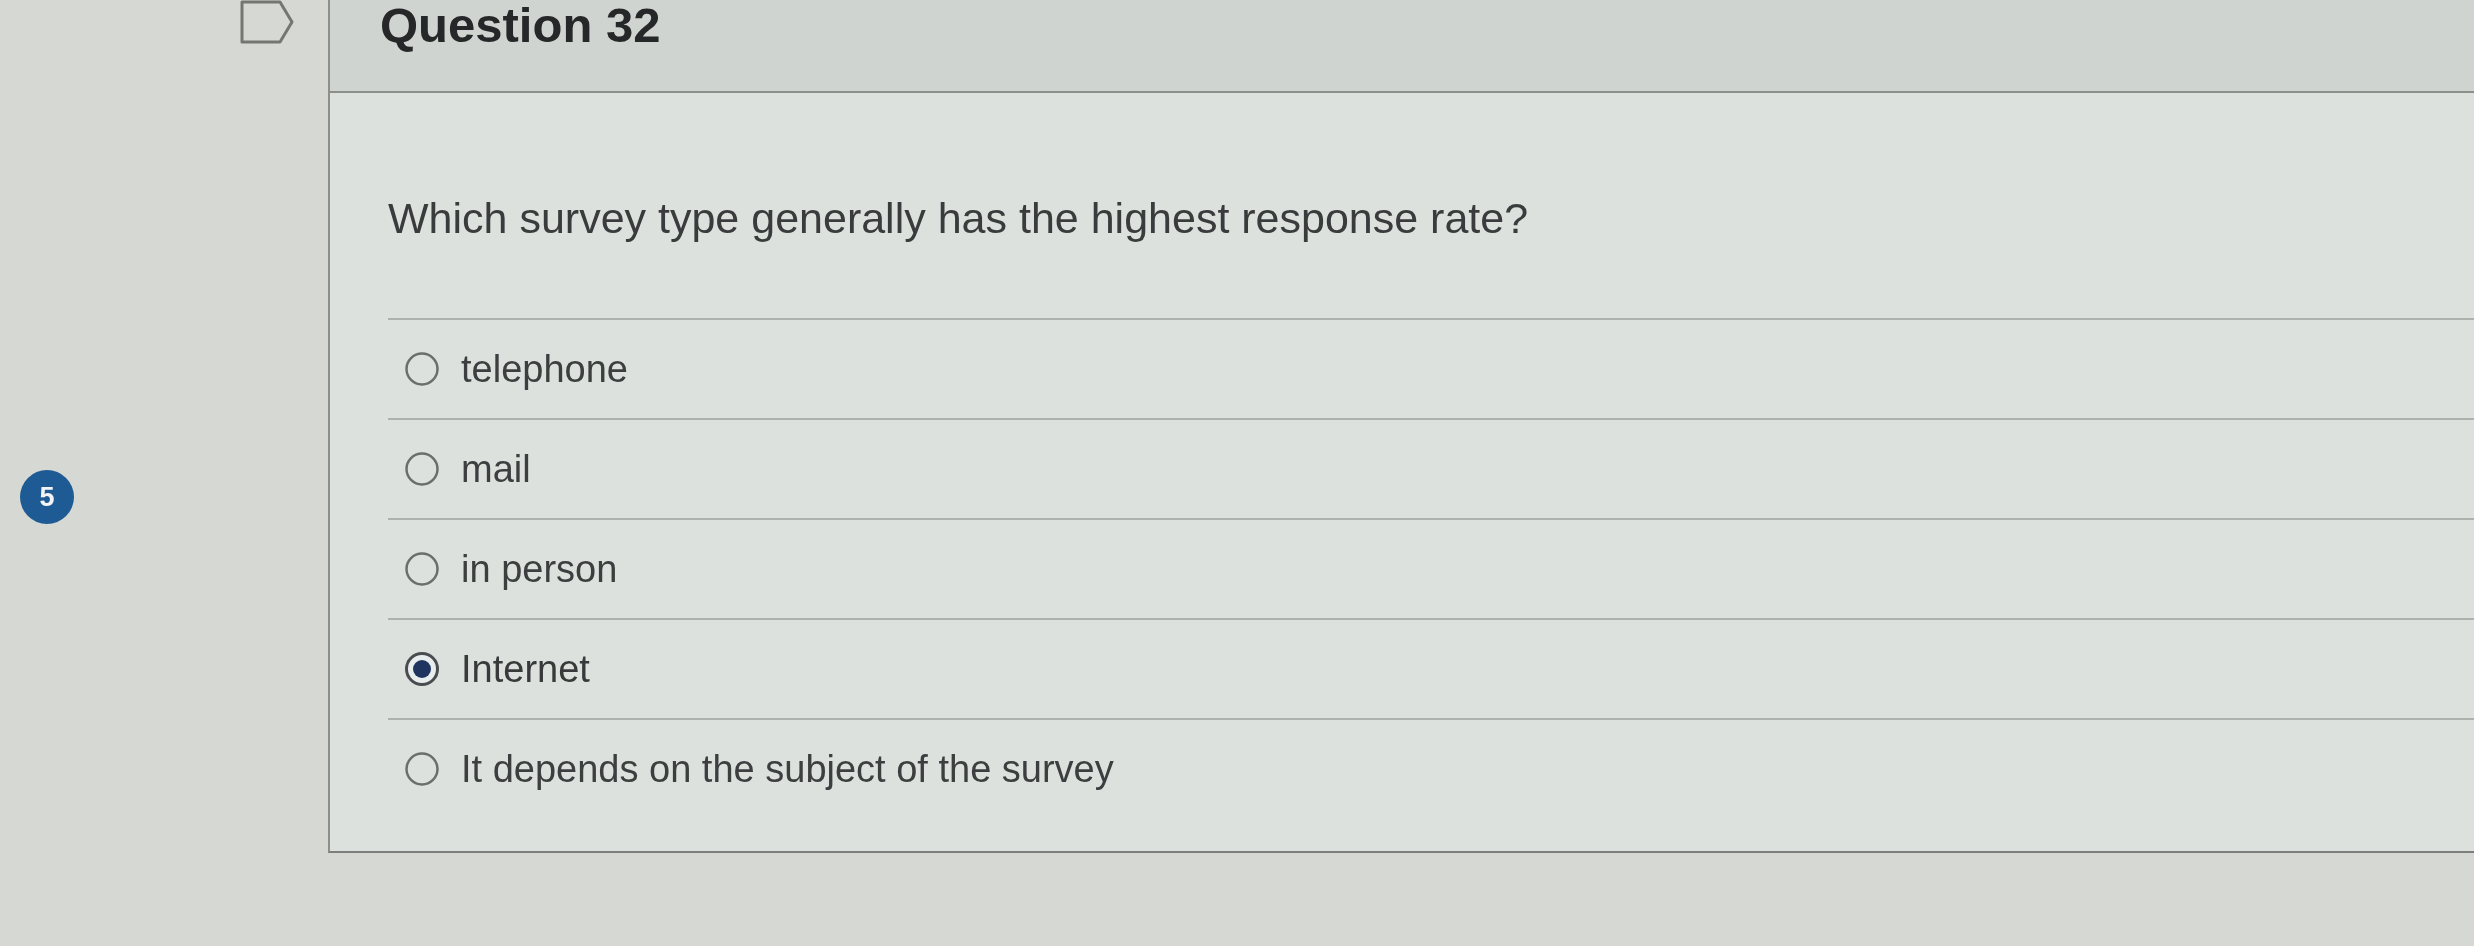  I want to click on option-label: Internet, so click(525, 669).